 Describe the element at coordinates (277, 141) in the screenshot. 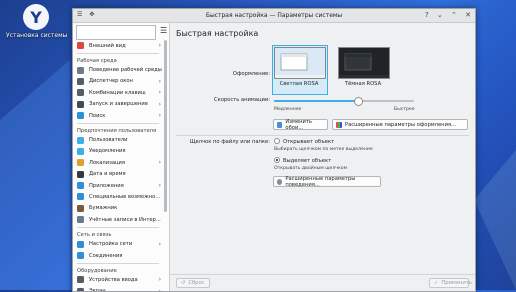

I see `open-object-radio` at that location.